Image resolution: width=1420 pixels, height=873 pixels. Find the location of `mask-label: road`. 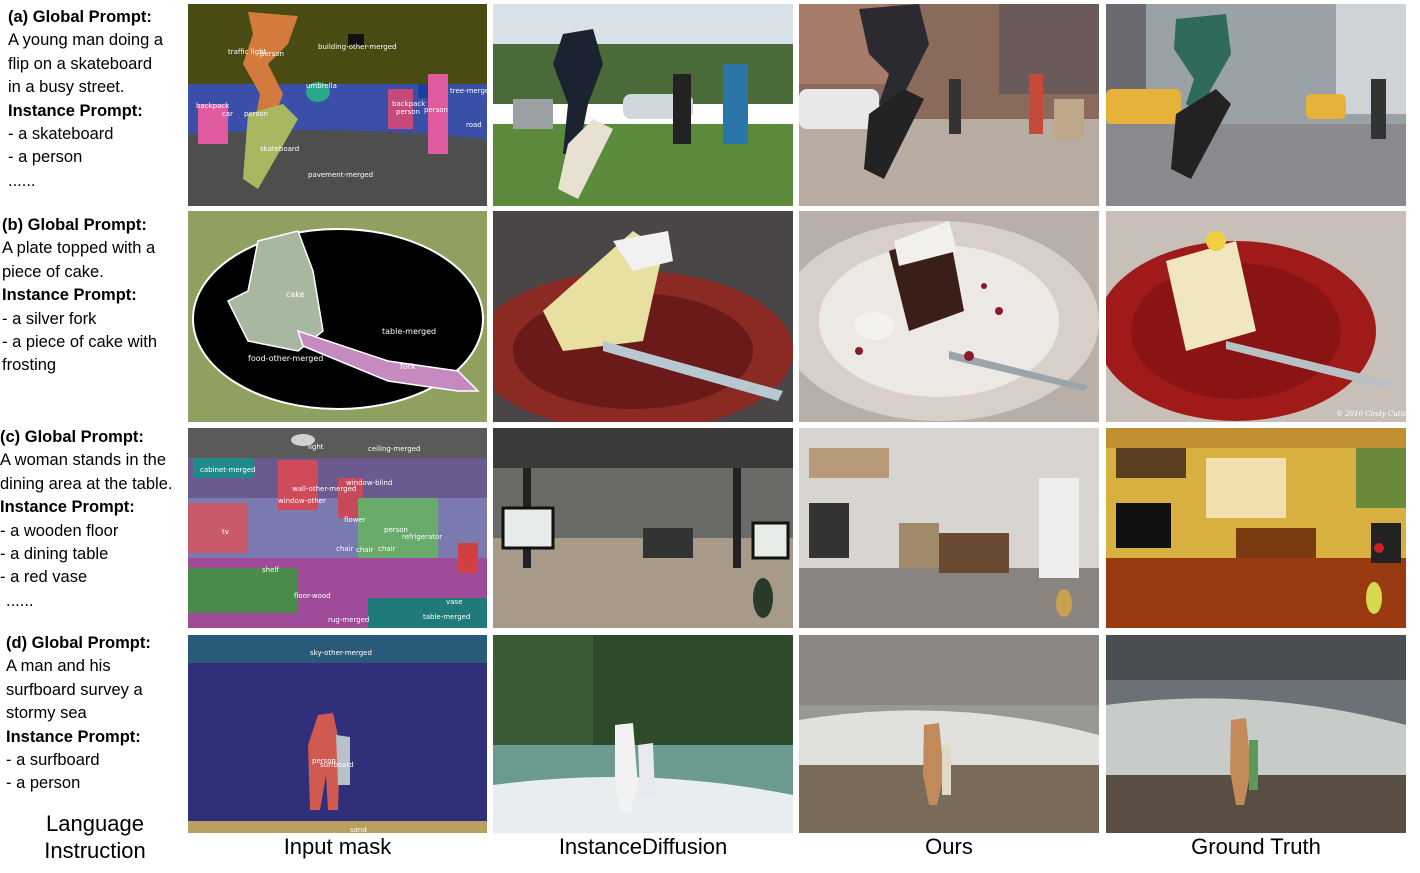

mask-label: road is located at coordinates (474, 125).